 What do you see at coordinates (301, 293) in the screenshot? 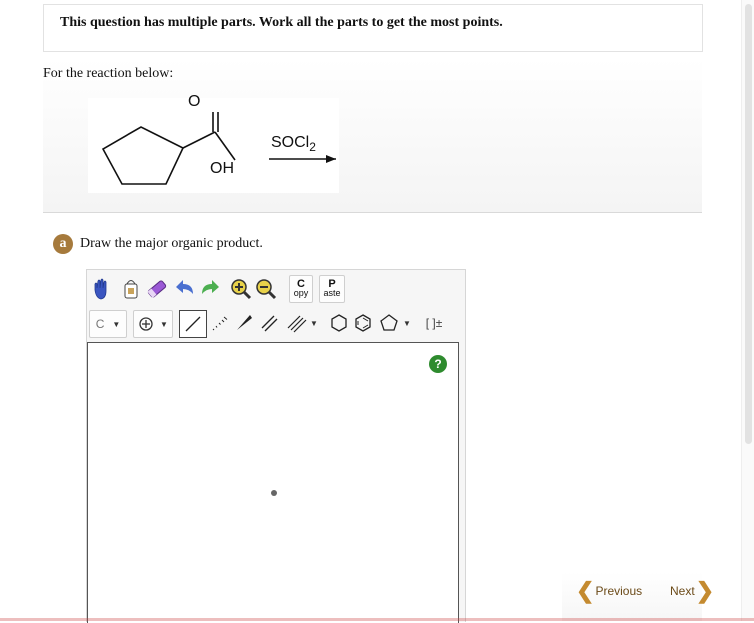
I see `copy-label-bottom: opy` at bounding box center [301, 293].